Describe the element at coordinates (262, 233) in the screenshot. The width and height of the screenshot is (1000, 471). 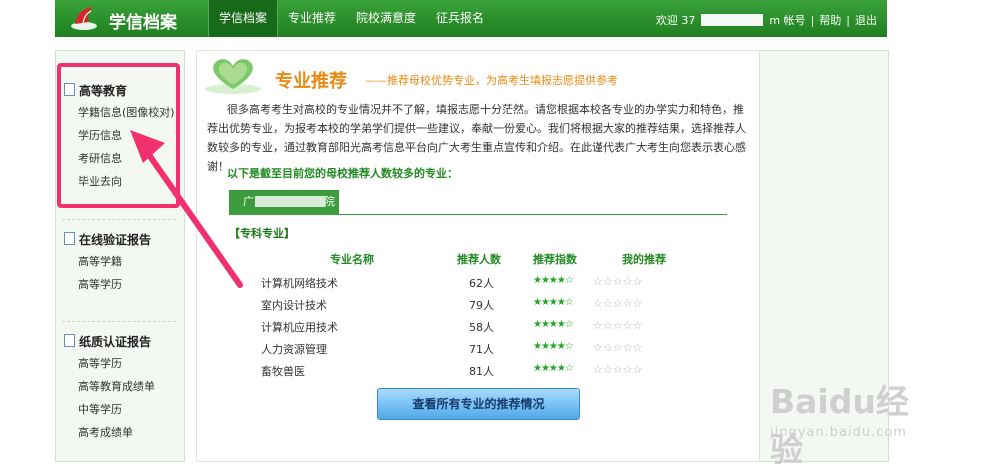
I see `category-label: 【专科专业】` at that location.